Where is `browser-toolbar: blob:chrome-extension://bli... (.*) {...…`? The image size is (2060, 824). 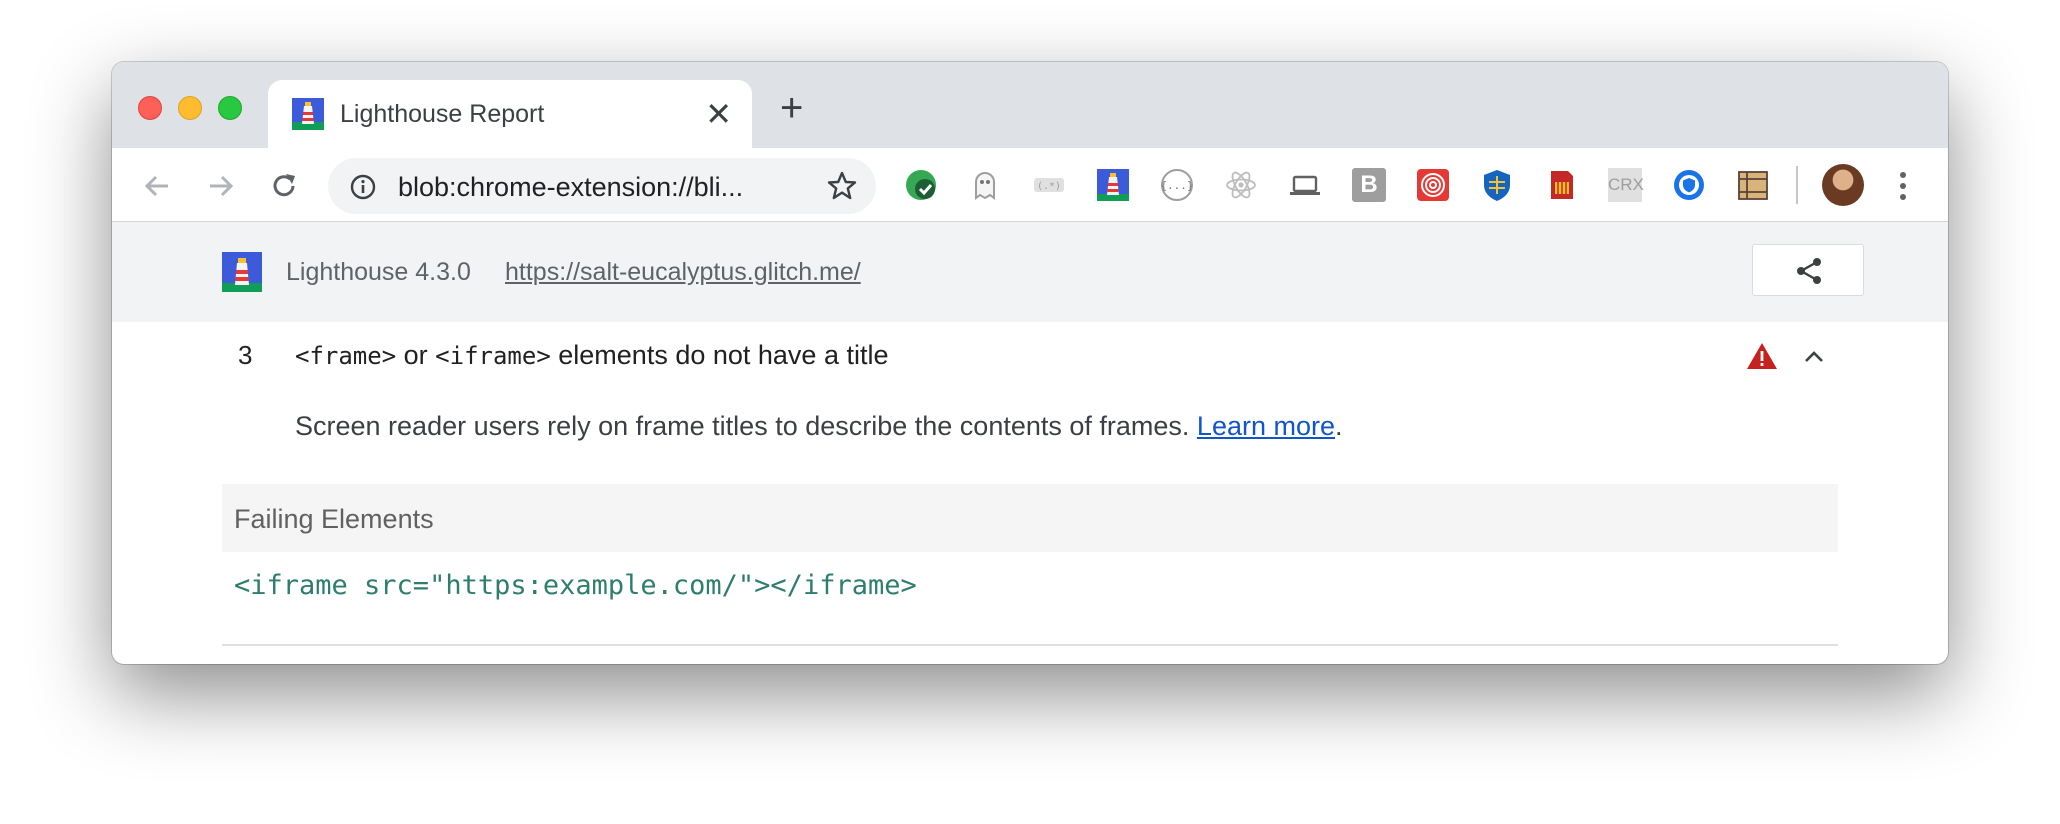
browser-toolbar: blob:chrome-extension://bli... (.*) {...… is located at coordinates (1030, 185).